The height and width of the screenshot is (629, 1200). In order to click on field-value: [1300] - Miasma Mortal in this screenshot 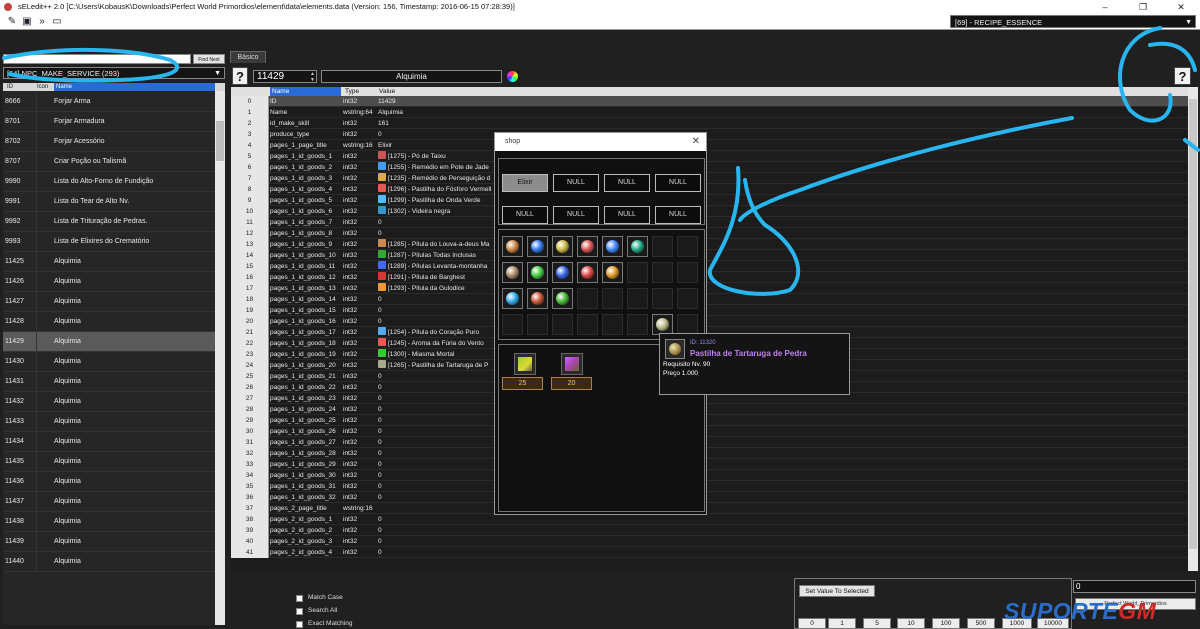, I will do `click(416, 354)`.